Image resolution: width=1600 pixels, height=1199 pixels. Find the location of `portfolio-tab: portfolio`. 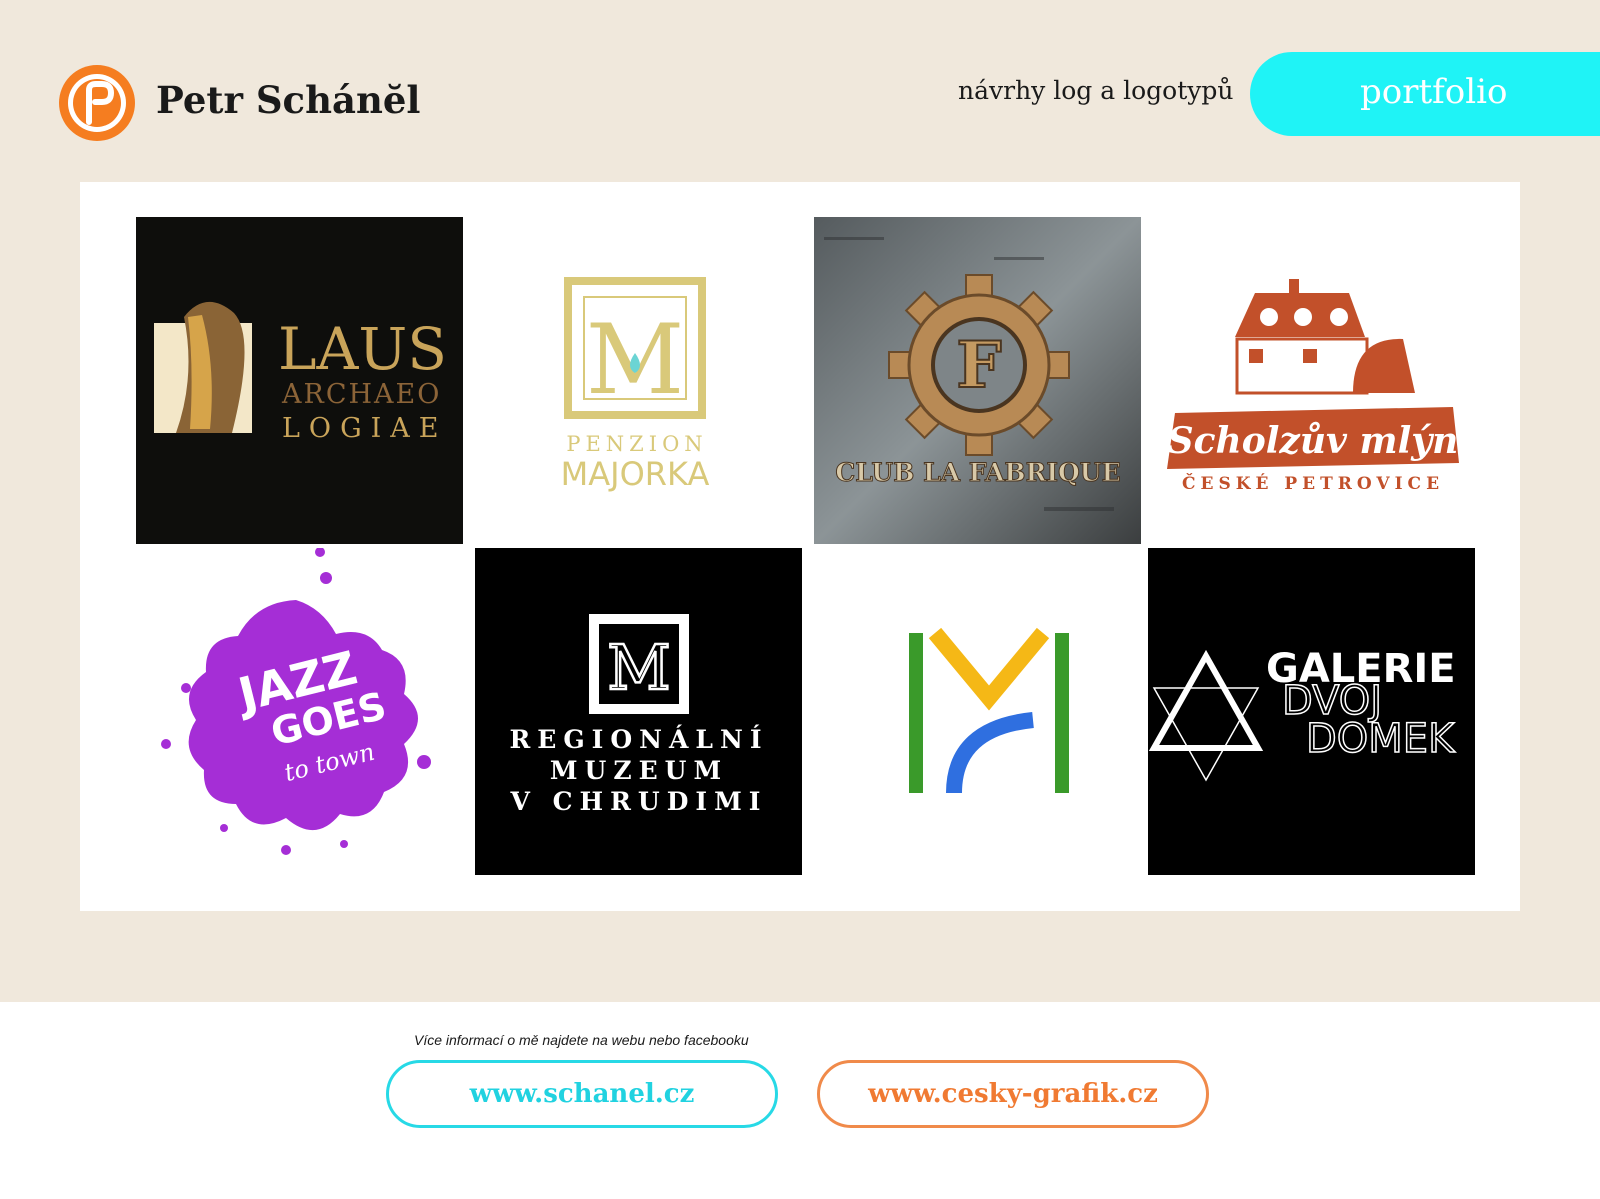

portfolio-tab: portfolio is located at coordinates (1425, 94).